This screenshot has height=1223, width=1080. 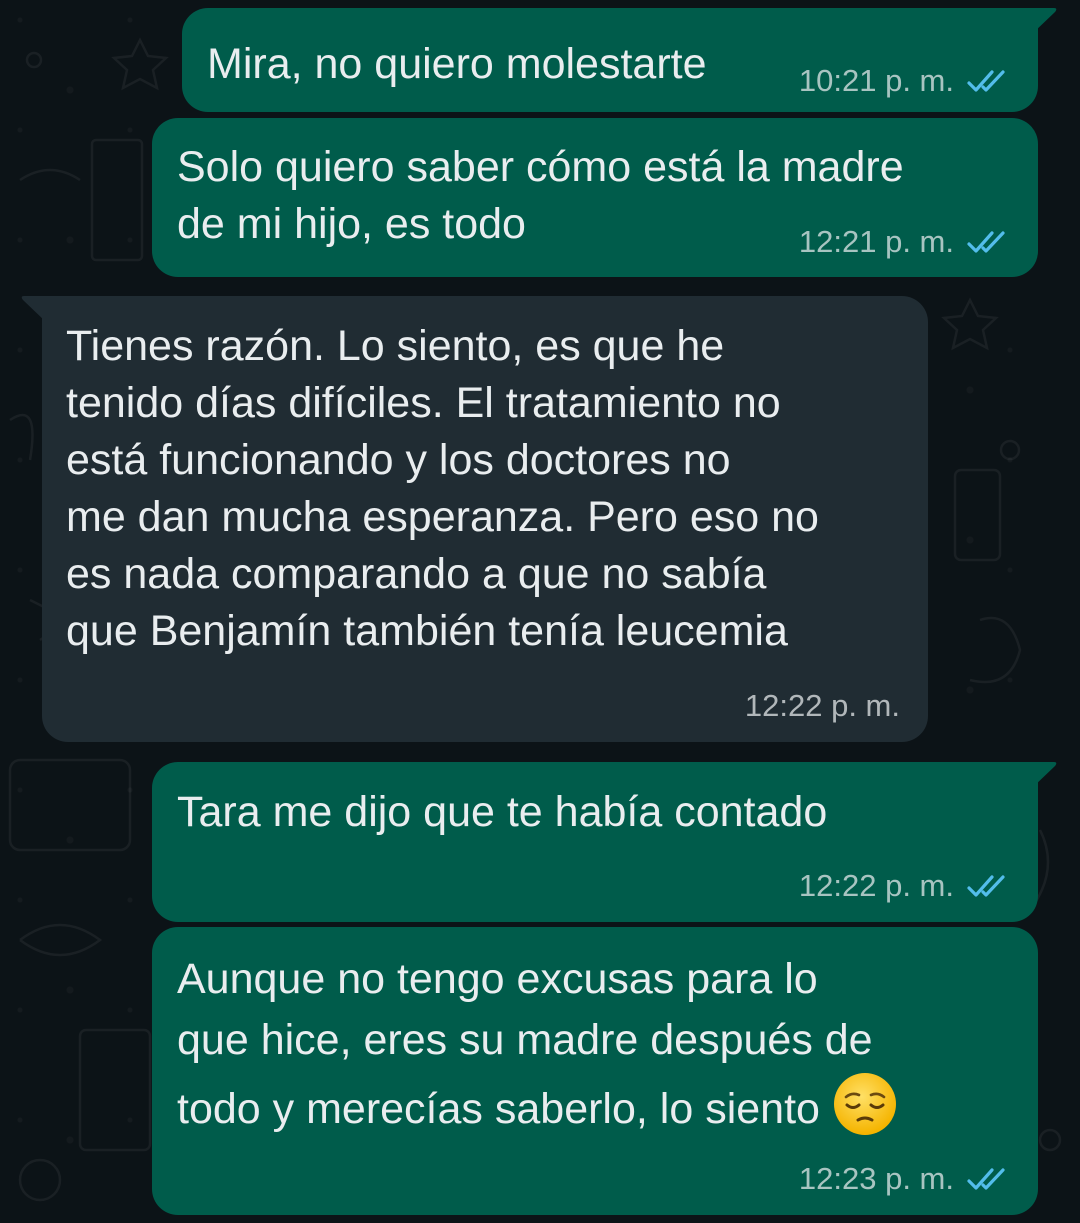 What do you see at coordinates (876, 80) in the screenshot?
I see `message-time: 10:21 p. m.` at bounding box center [876, 80].